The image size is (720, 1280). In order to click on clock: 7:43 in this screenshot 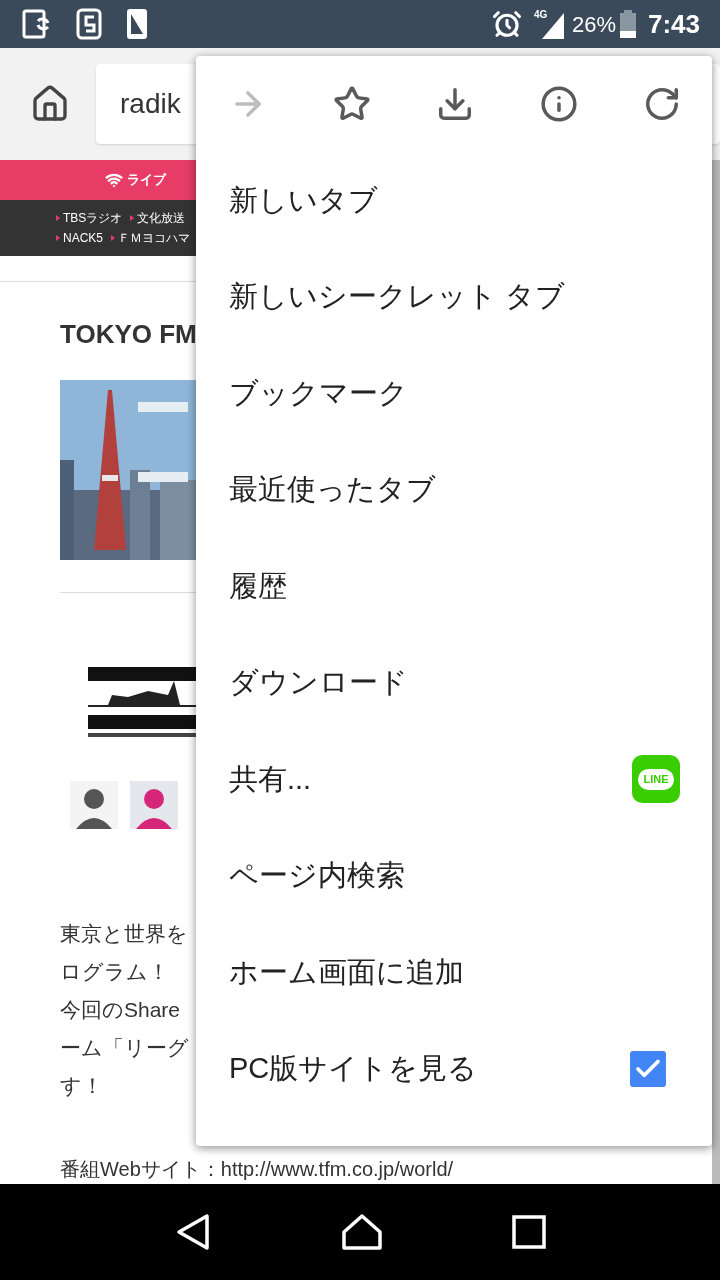, I will do `click(673, 24)`.